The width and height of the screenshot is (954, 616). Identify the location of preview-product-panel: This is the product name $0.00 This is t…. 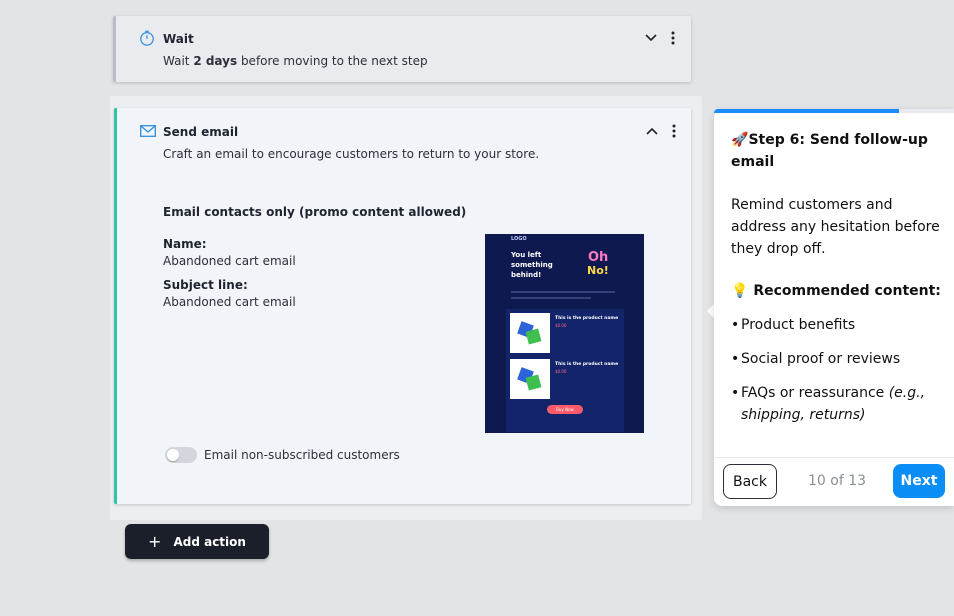
(565, 370).